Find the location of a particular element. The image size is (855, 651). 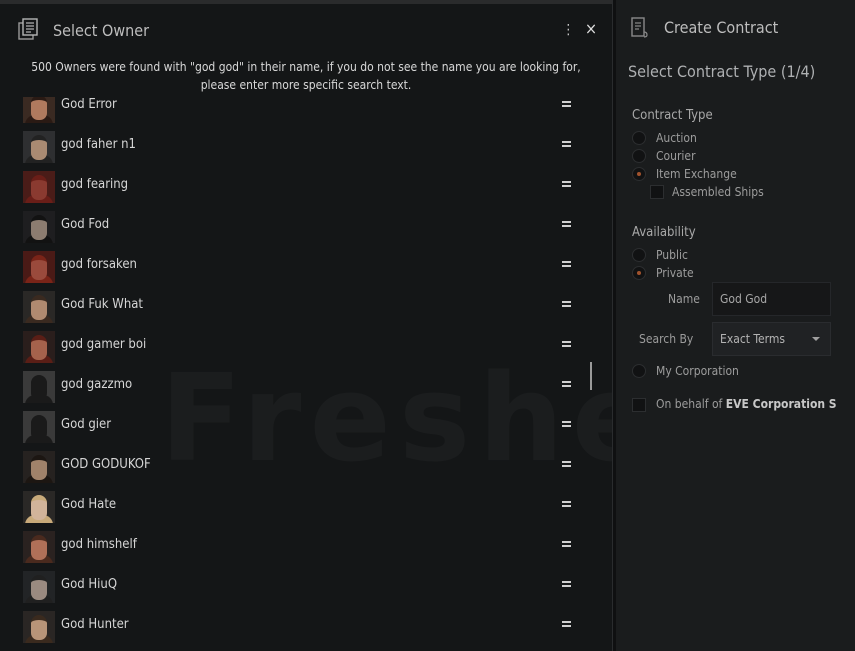

on-behalf-label: On behalf of EVE Corporation S is located at coordinates (746, 404).